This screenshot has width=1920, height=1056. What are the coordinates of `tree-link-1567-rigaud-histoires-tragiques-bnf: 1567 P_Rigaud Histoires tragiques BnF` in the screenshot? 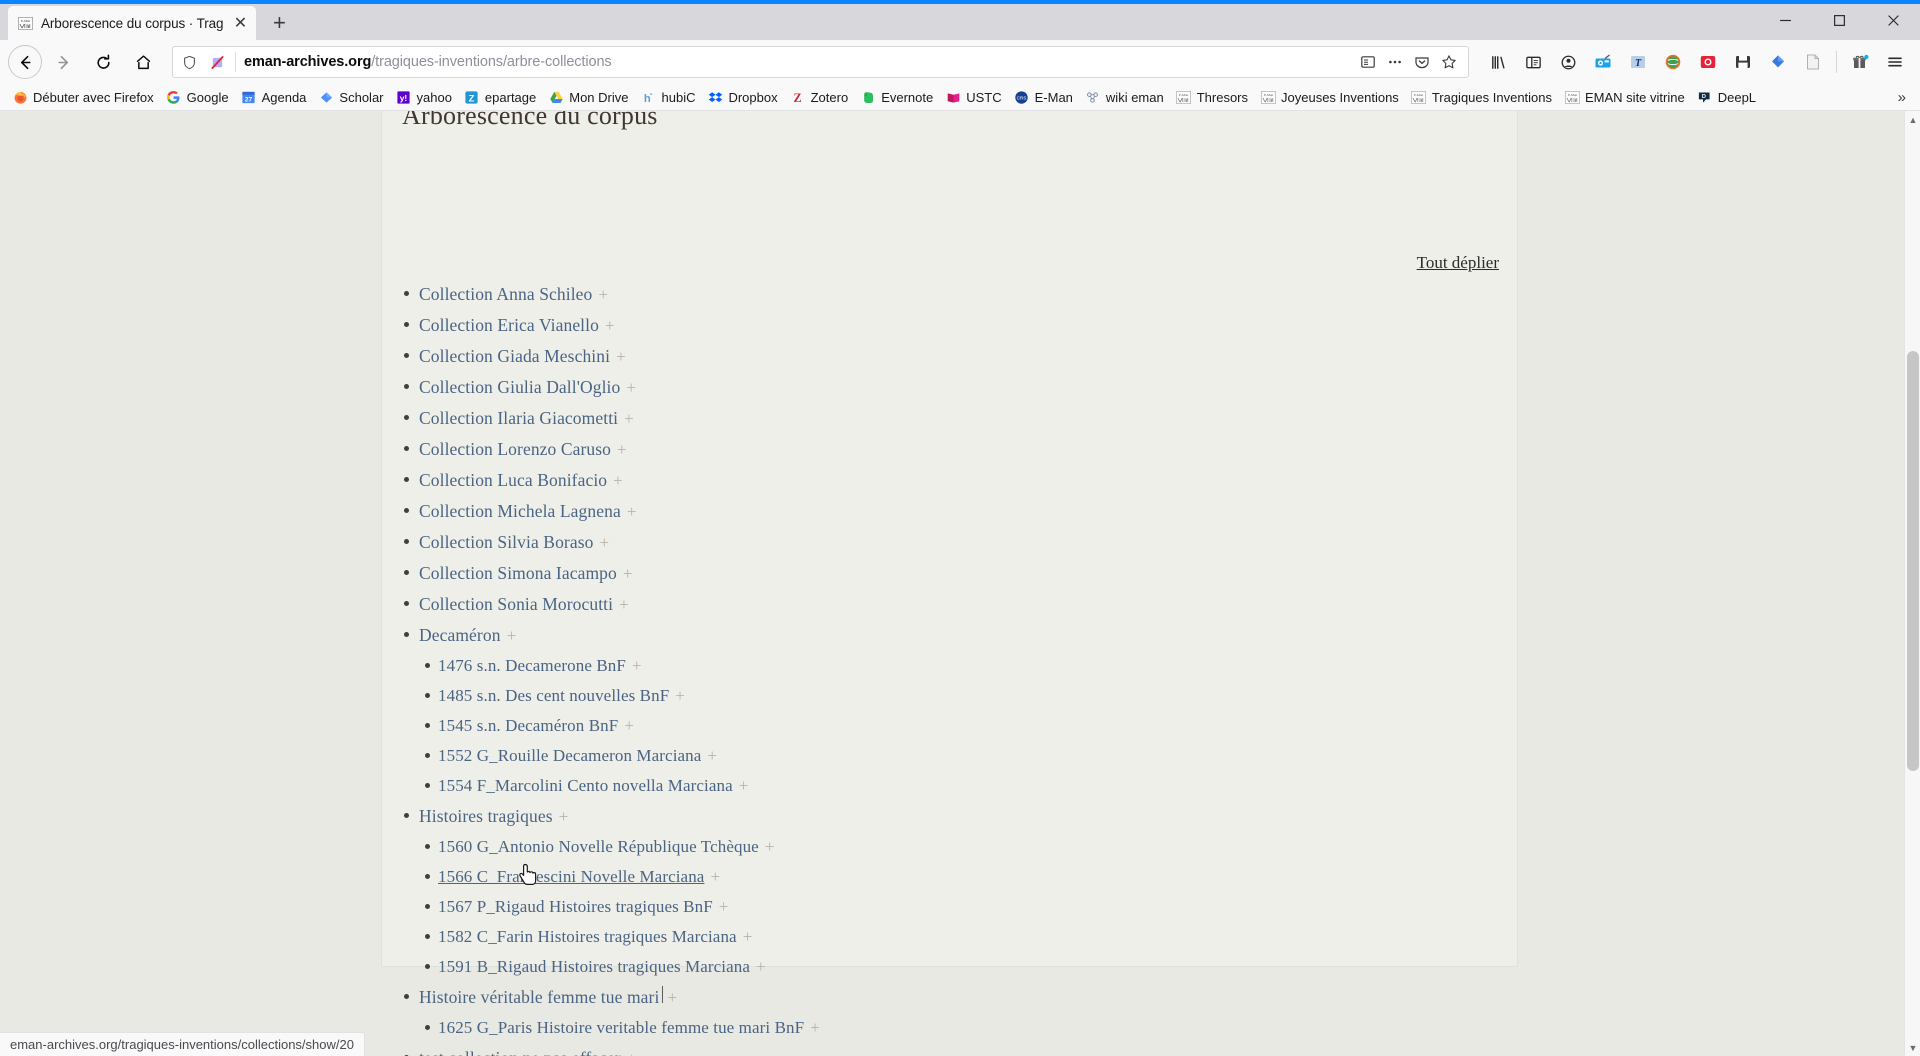 It's located at (575, 907).